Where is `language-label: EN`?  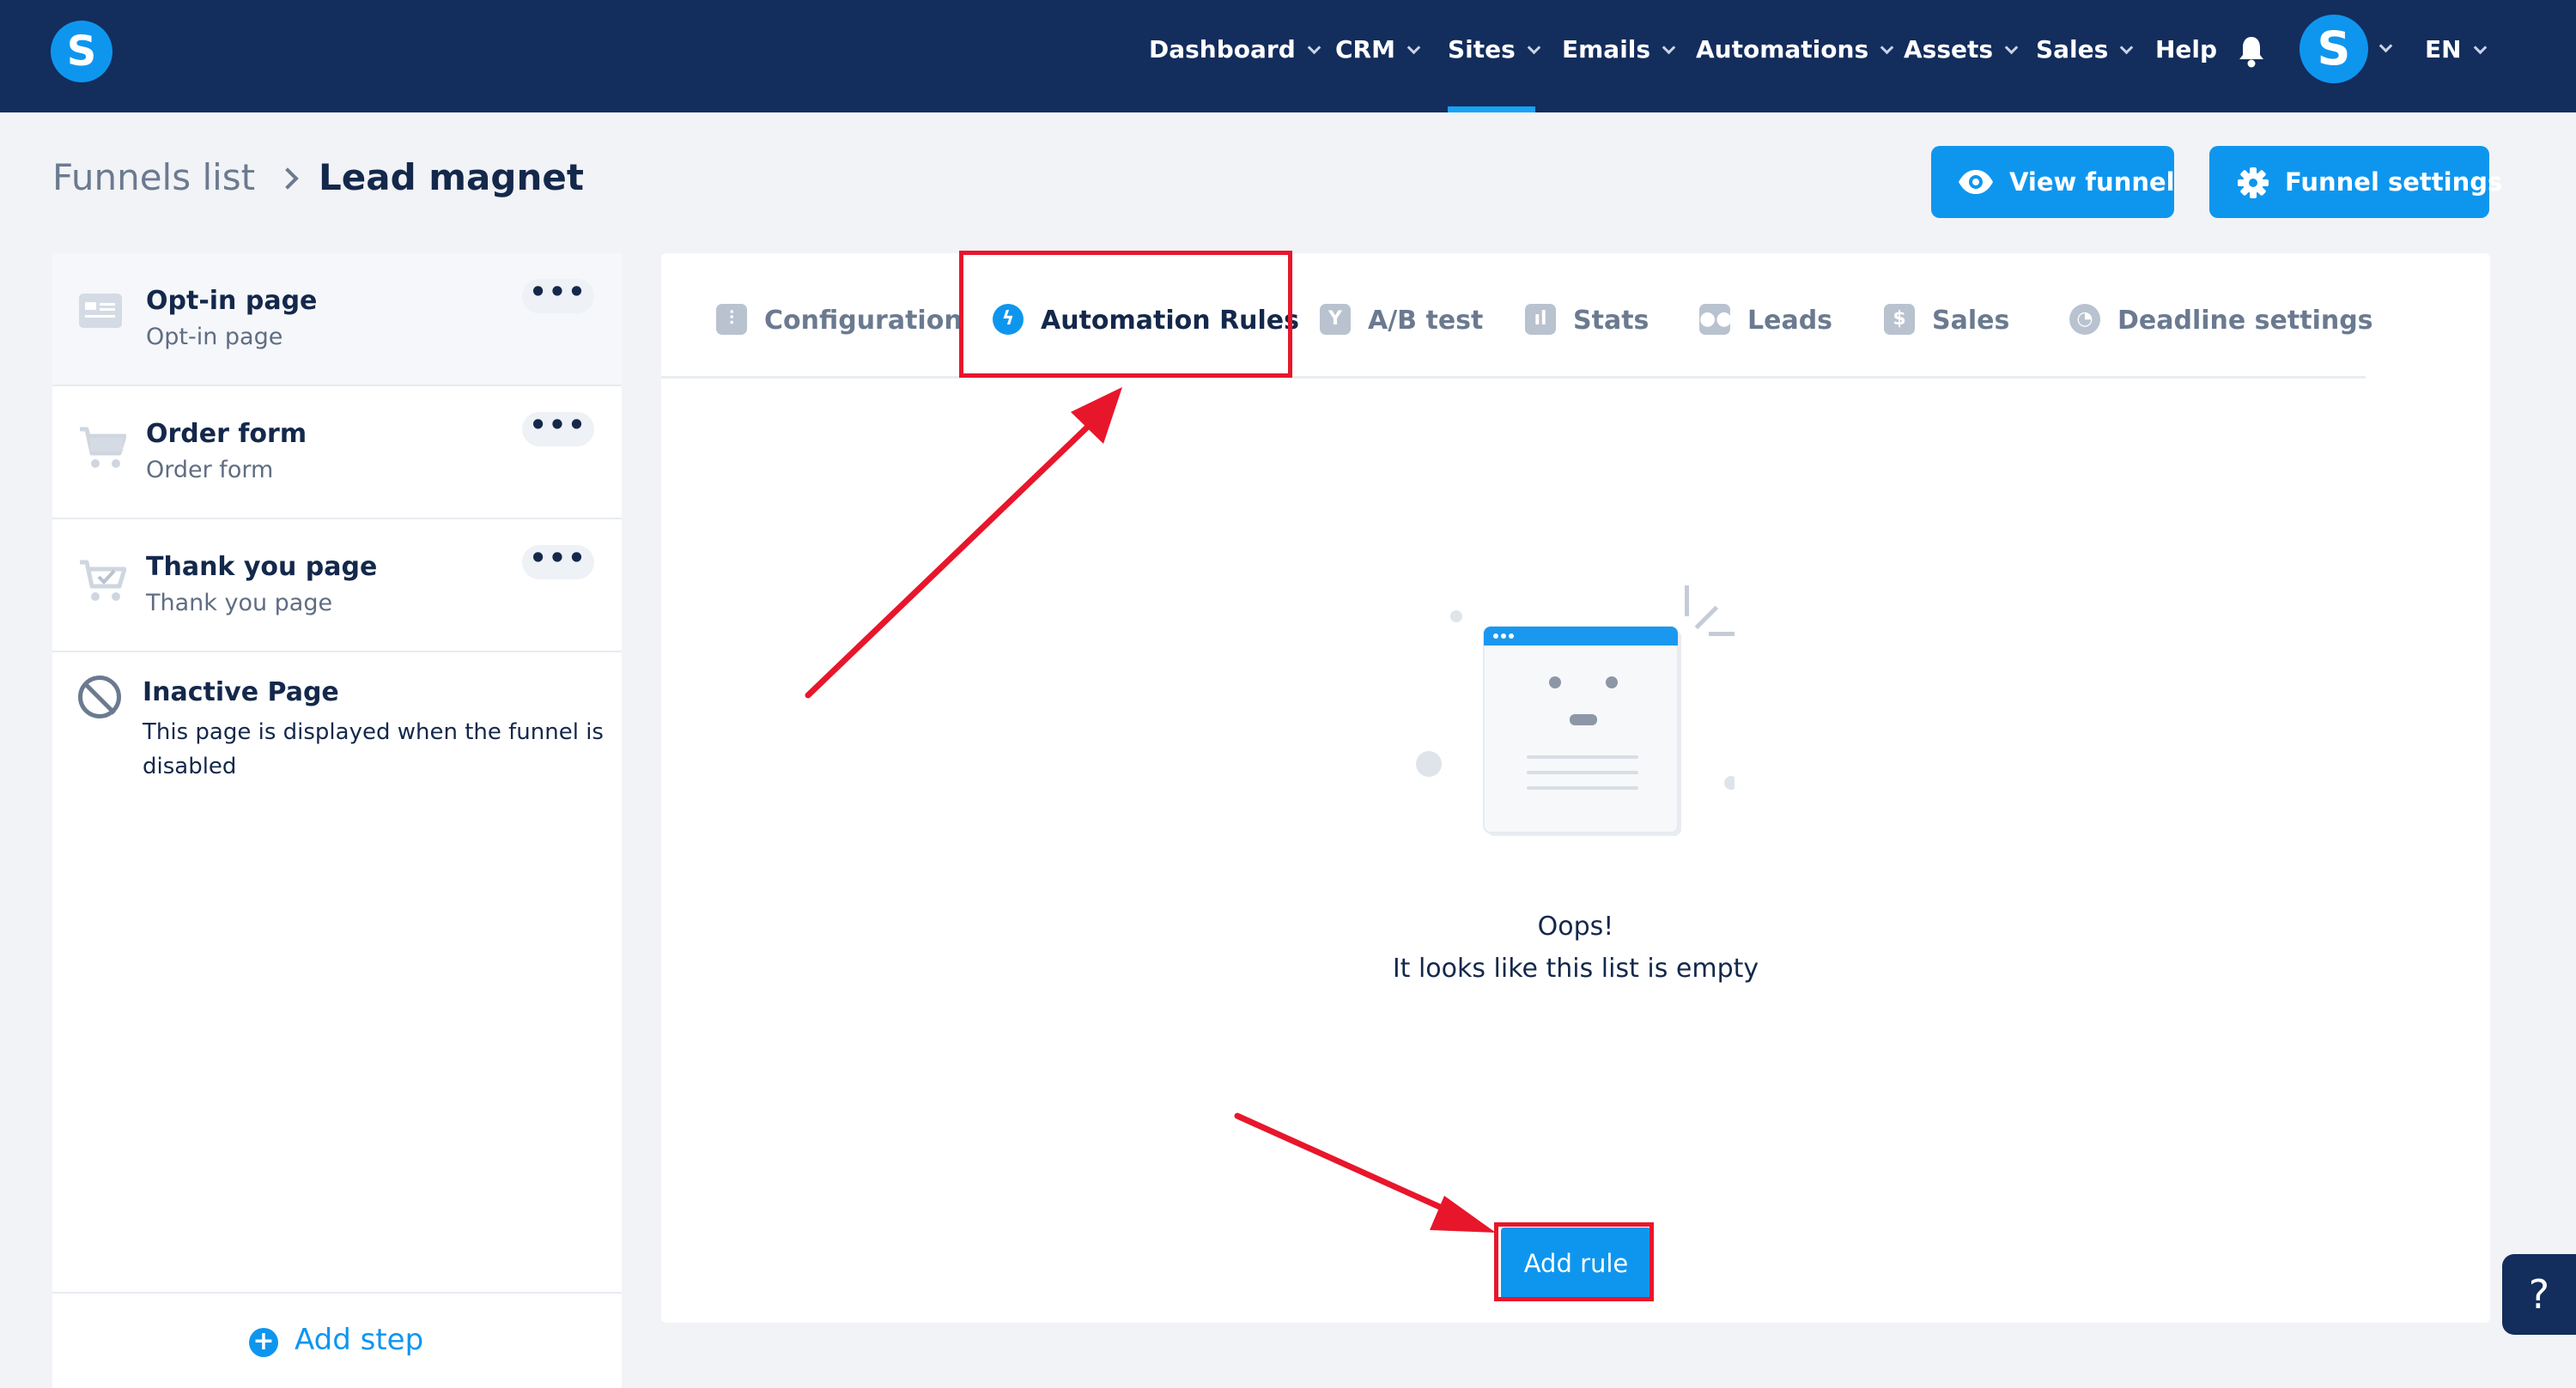 language-label: EN is located at coordinates (2443, 49).